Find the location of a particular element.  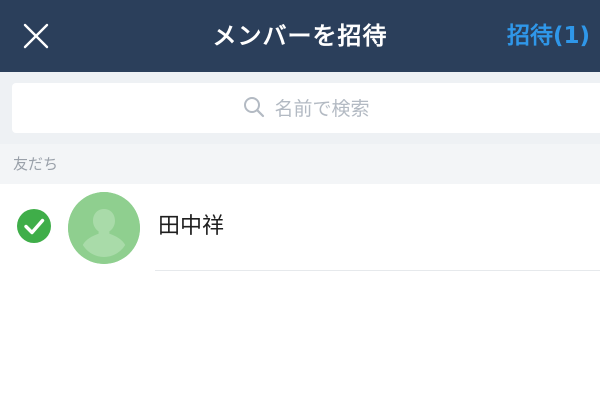

person-silhouette-icon is located at coordinates (104, 228).